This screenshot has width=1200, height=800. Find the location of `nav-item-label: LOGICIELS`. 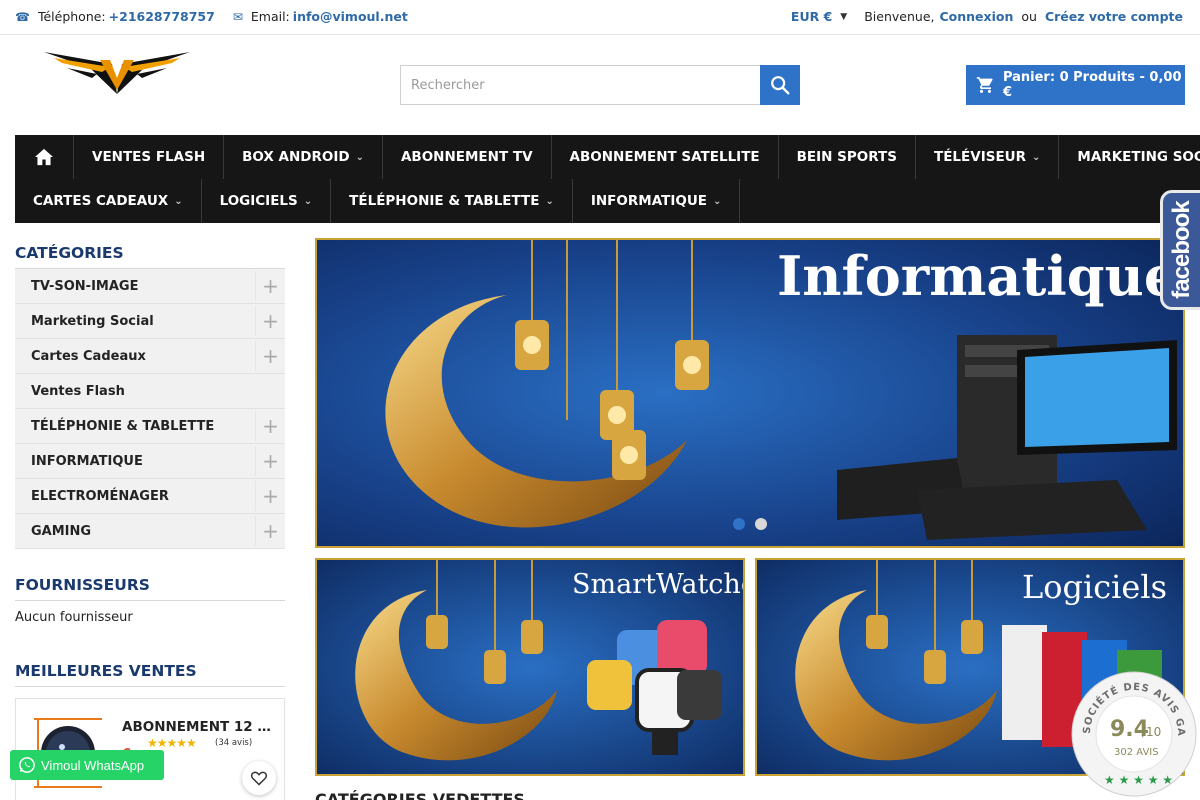

nav-item-label: LOGICIELS is located at coordinates (258, 201).